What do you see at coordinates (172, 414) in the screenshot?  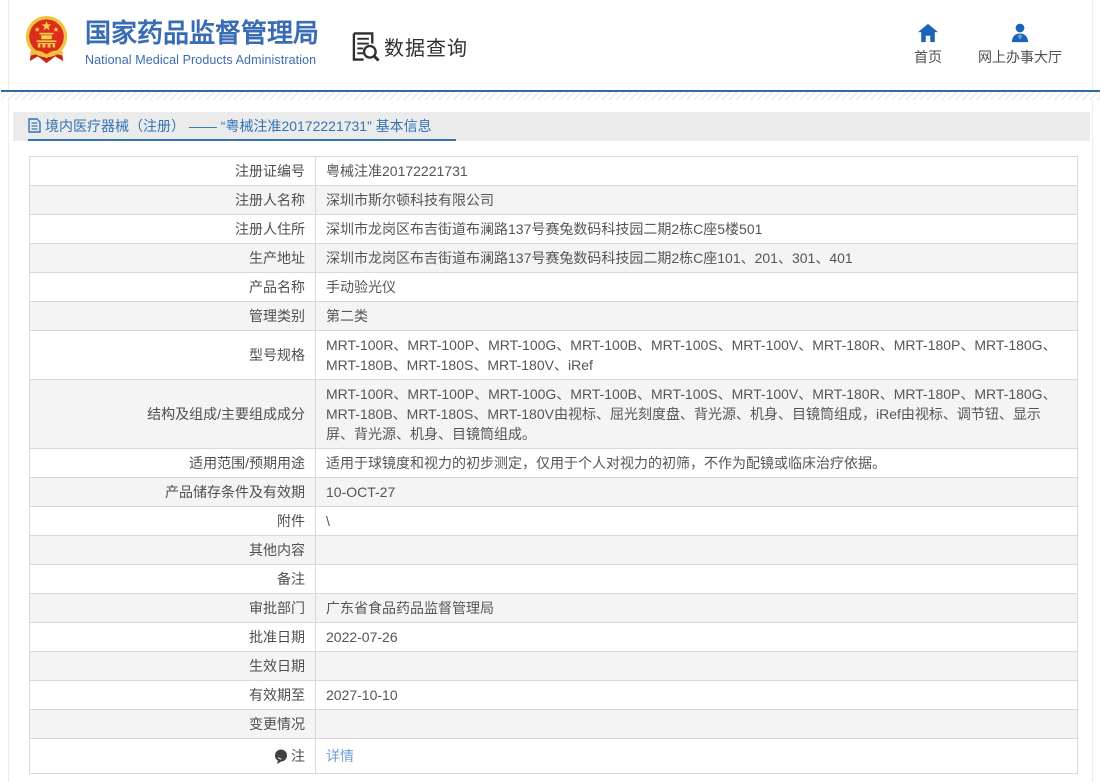 I see `row-label: 结构及组成/主要组成成分` at bounding box center [172, 414].